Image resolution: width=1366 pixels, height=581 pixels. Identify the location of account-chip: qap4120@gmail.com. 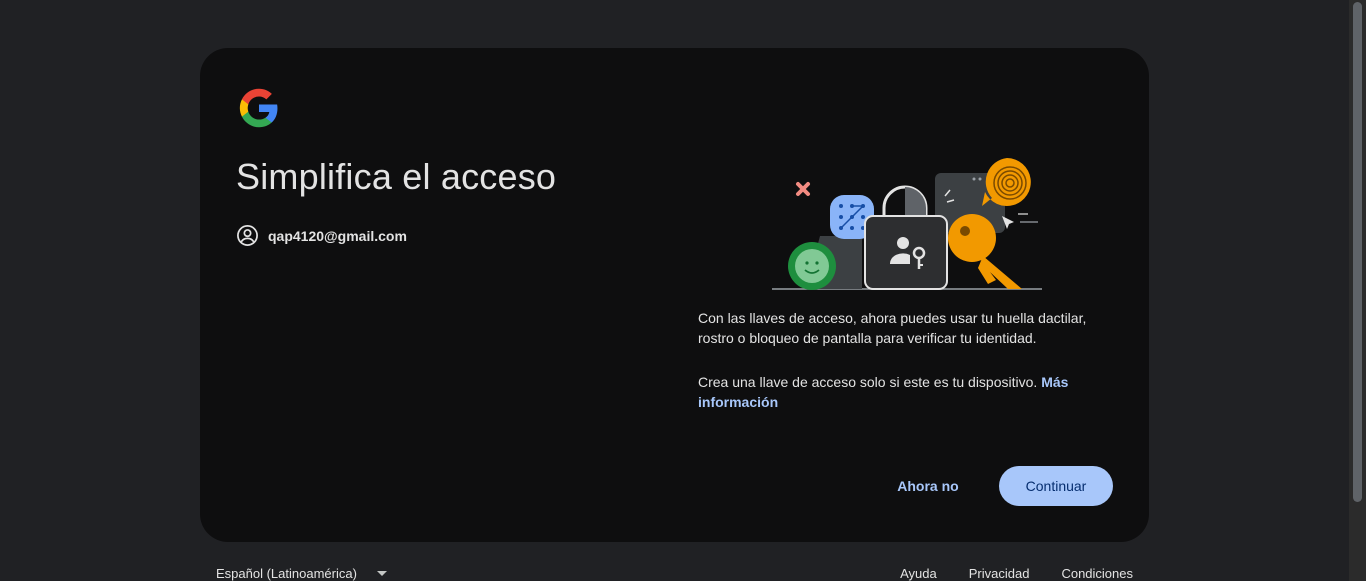
(321, 235).